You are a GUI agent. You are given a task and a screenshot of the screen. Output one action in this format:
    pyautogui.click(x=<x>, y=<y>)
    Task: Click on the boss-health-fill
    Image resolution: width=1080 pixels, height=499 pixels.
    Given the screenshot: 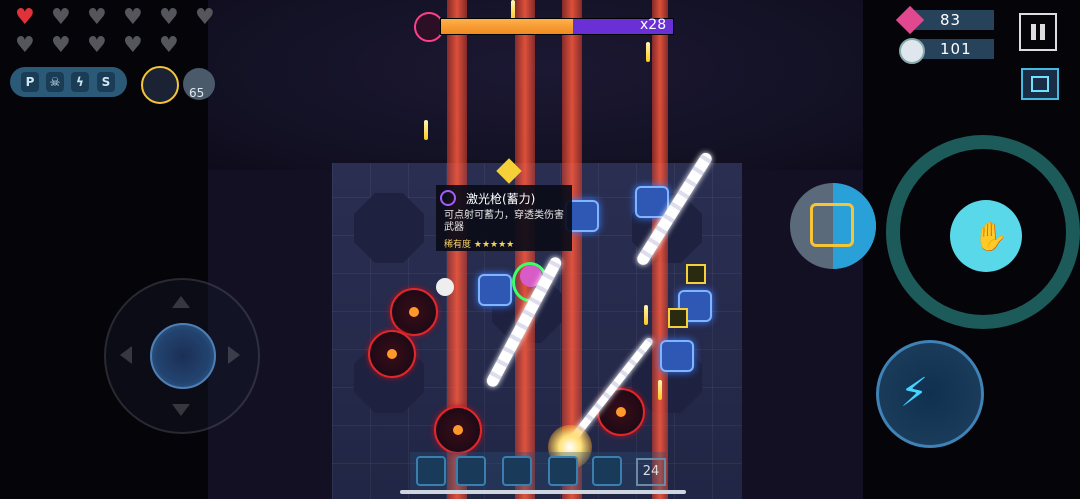 What is the action you would take?
    pyautogui.click(x=507, y=26)
    